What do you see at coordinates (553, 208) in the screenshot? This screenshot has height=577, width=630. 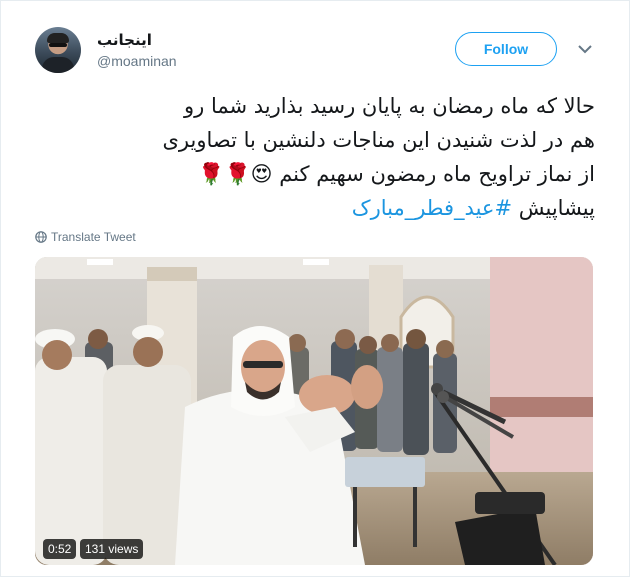 I see `tweet-text-prefix: پیشاپیش` at bounding box center [553, 208].